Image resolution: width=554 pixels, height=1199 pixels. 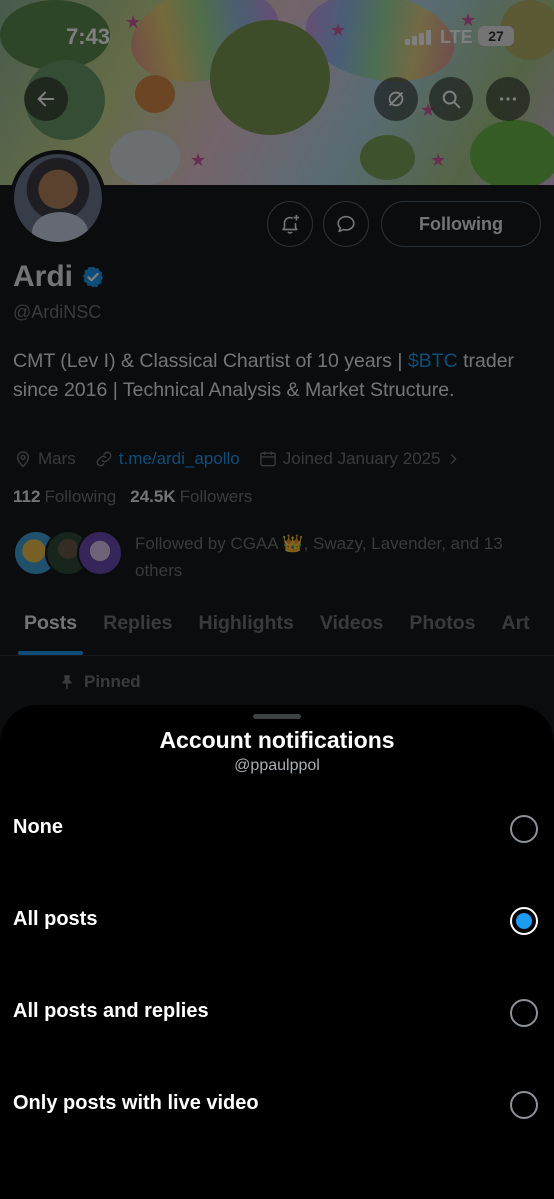 I want to click on option-all-posts-and-replies: All posts and replies, so click(x=277, y=1012).